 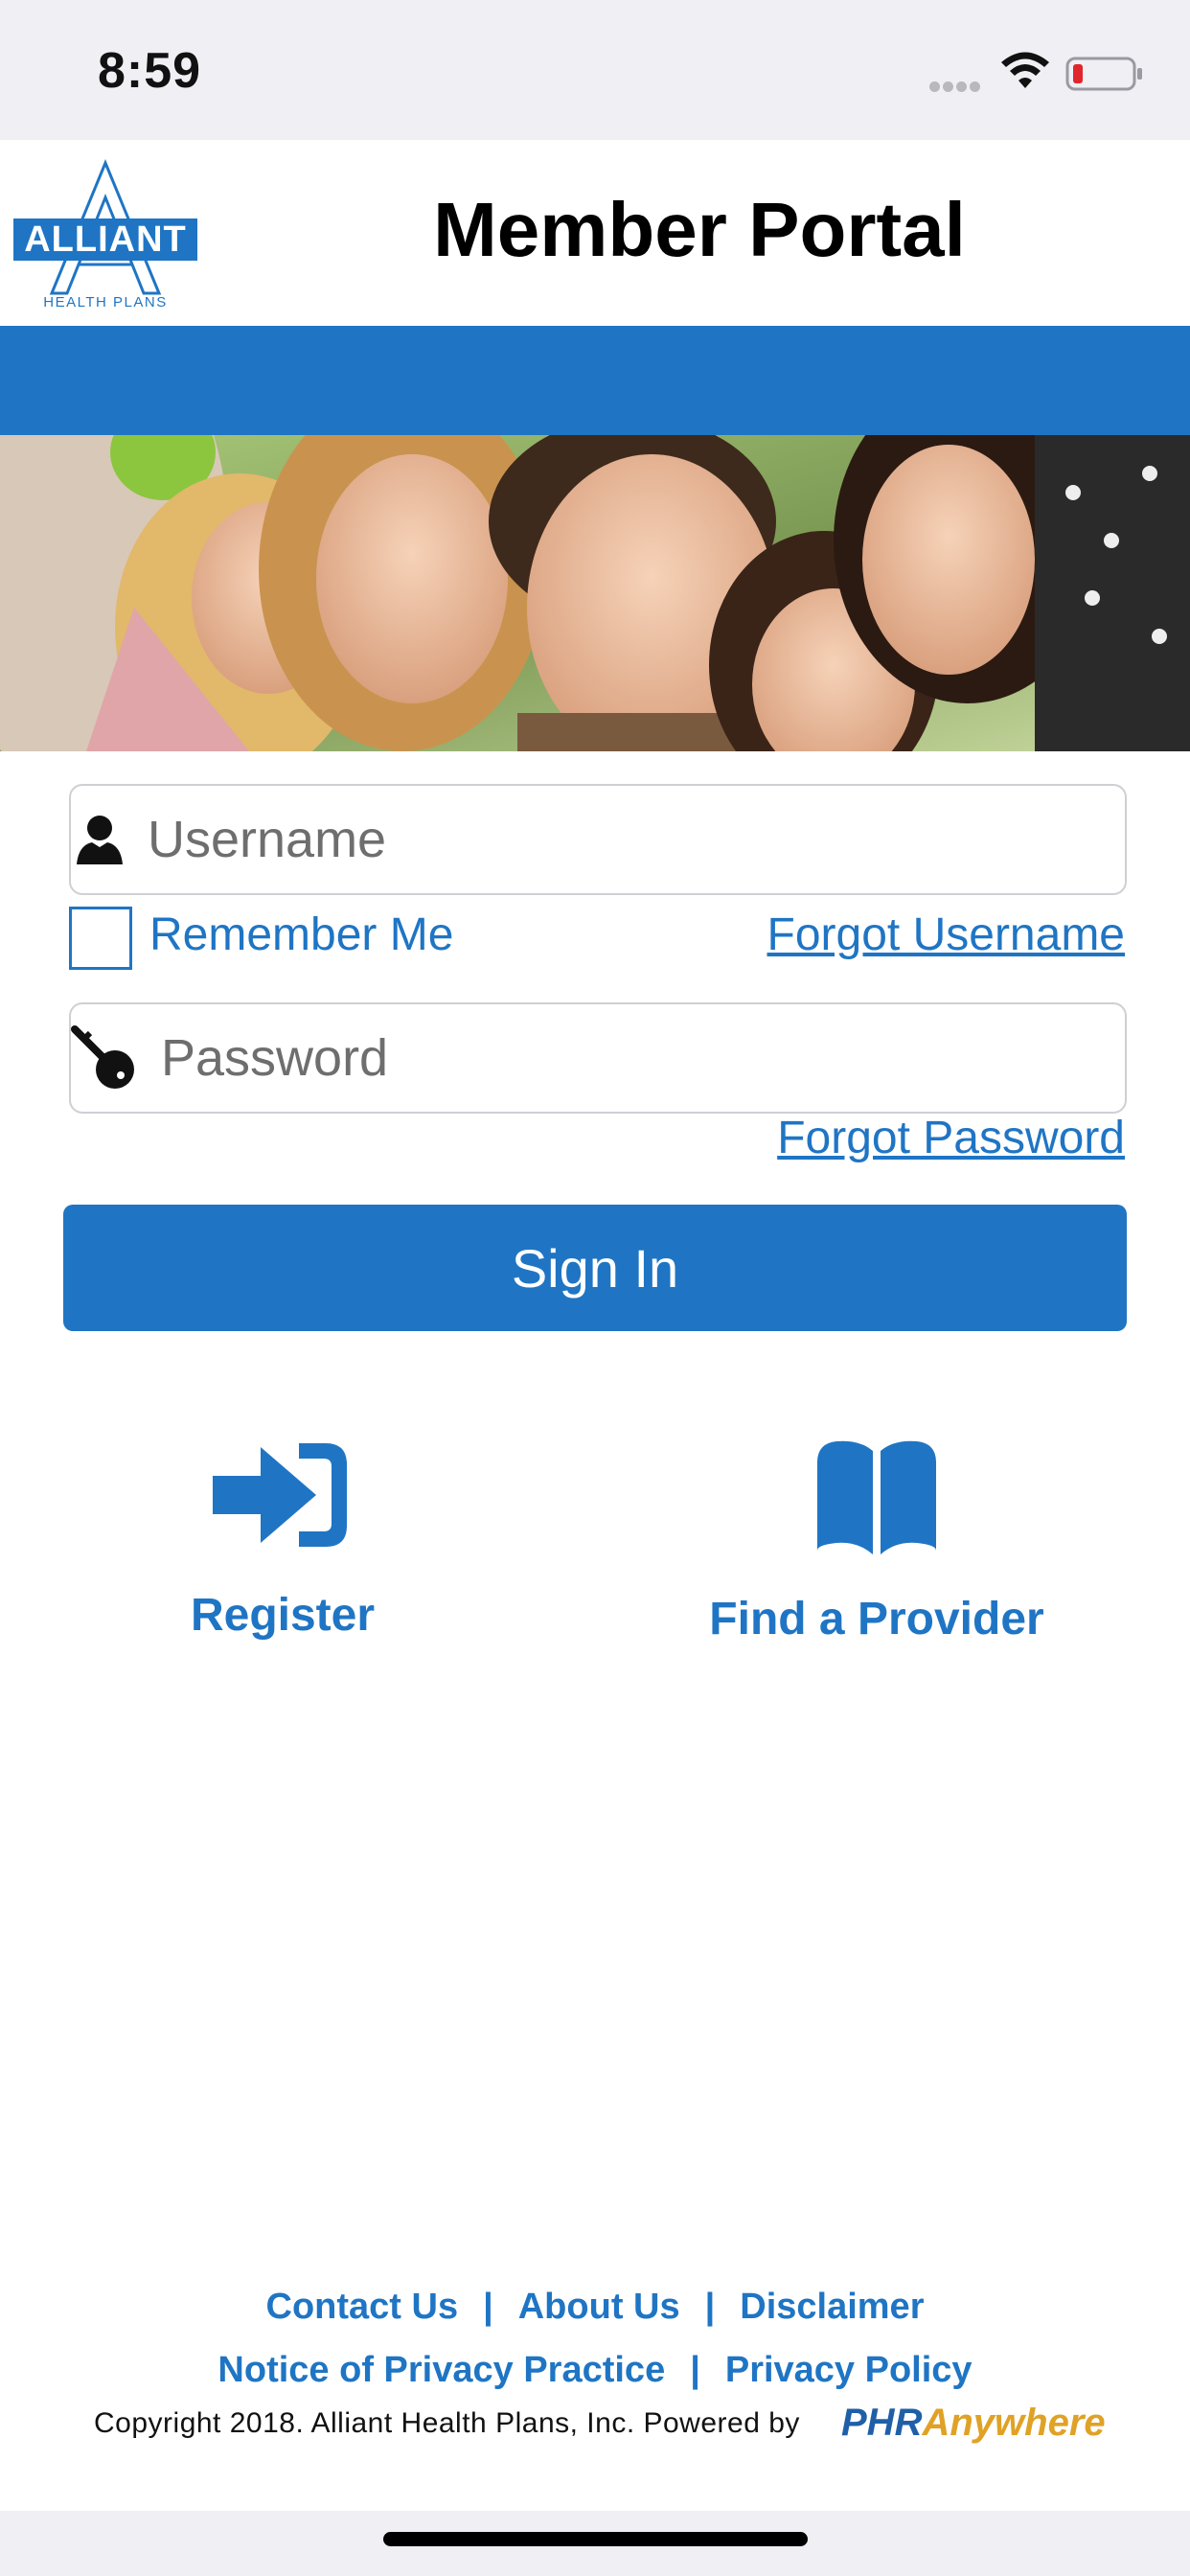 What do you see at coordinates (595, 2539) in the screenshot?
I see `home-indicator` at bounding box center [595, 2539].